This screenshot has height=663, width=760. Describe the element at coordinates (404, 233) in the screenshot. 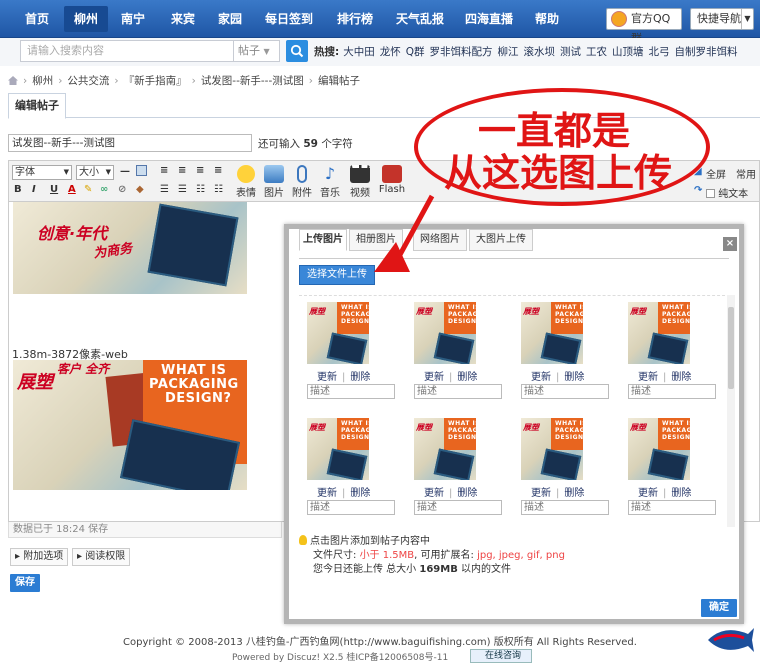

I see `annotation-arrow` at that location.